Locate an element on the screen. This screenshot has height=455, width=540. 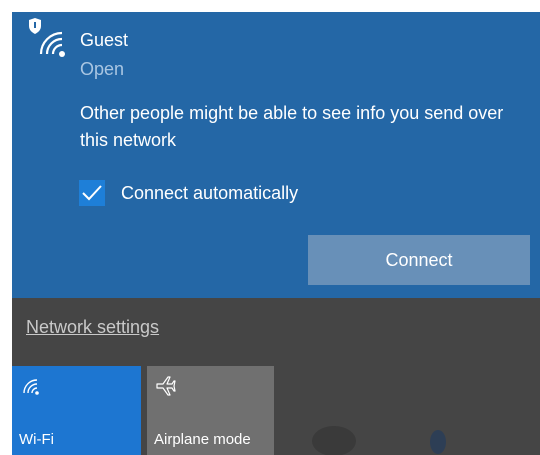
connect-automatically-option: Connect automatically is located at coordinates (188, 193).